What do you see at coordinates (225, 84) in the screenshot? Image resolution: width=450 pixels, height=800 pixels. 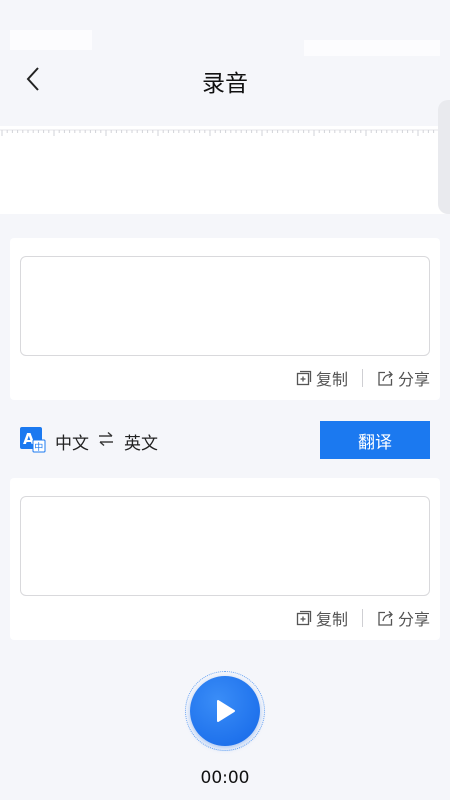 I see `page-title: 录音` at bounding box center [225, 84].